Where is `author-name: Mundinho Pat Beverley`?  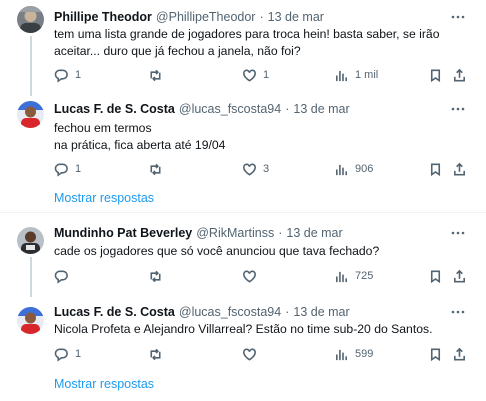 author-name: Mundinho Pat Beverley is located at coordinates (123, 233).